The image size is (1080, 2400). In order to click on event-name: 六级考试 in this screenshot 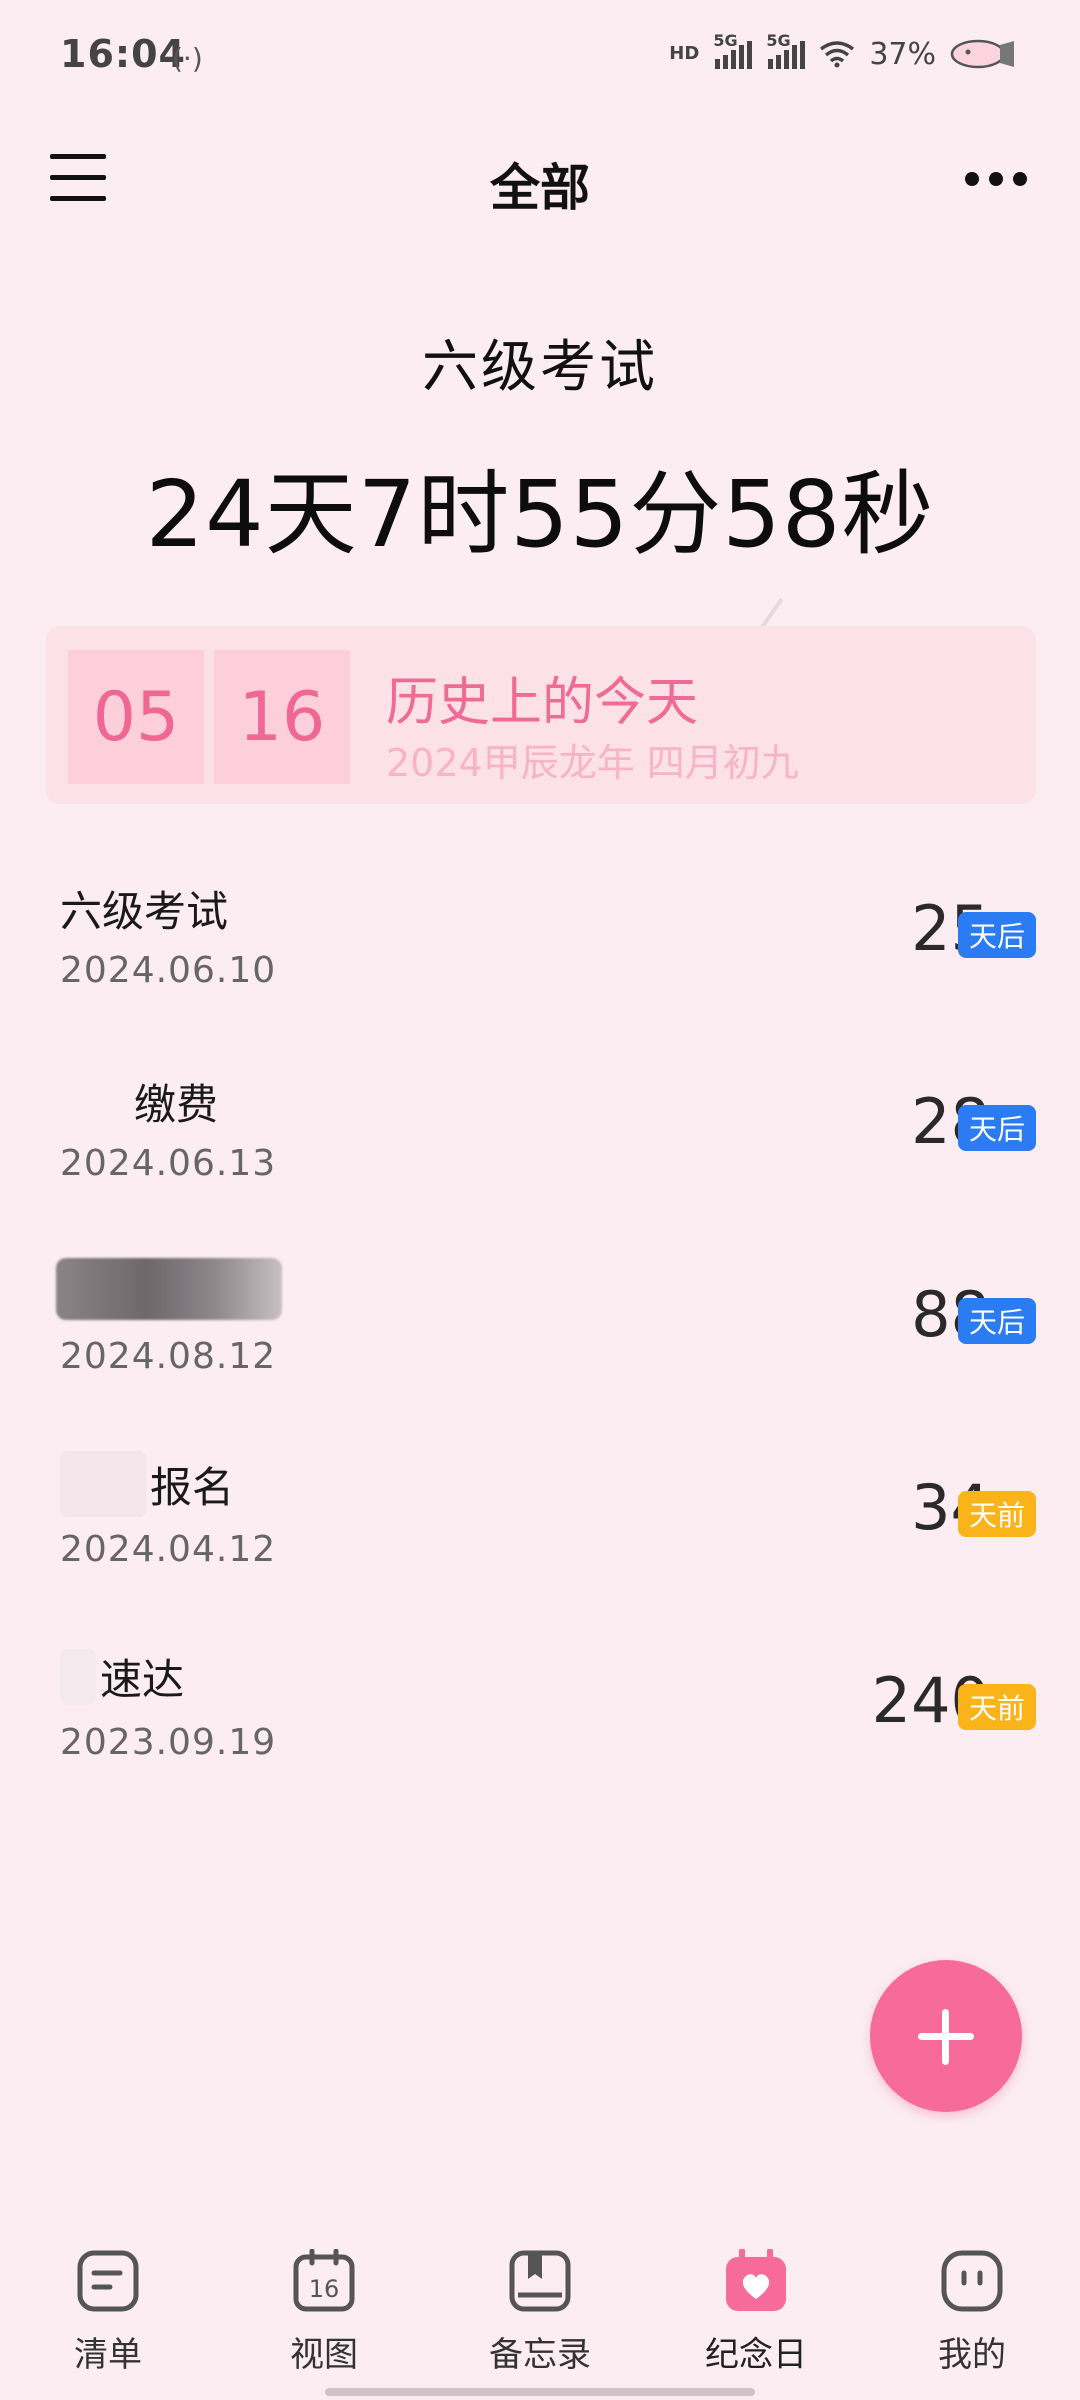, I will do `click(144, 908)`.